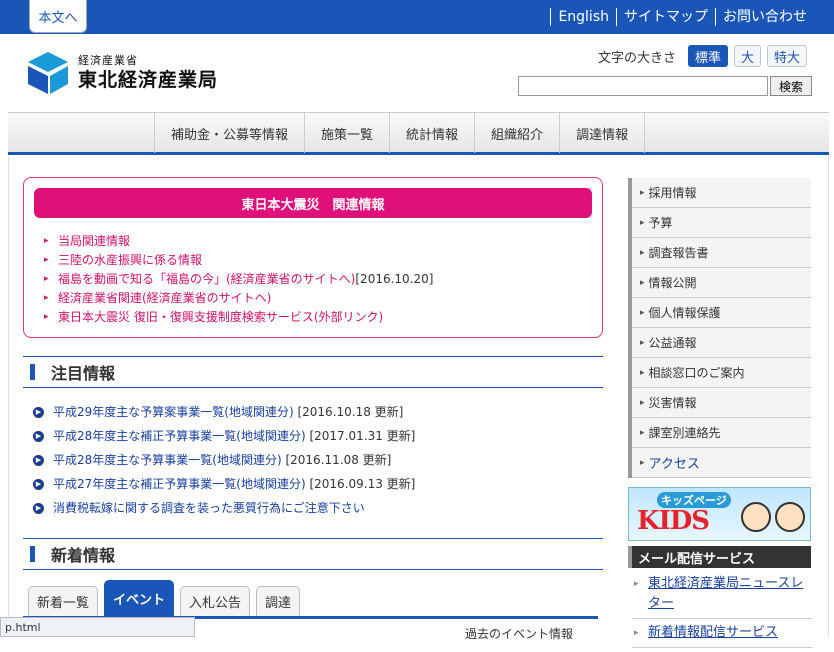  I want to click on sidebar-item-privacy: 個人情報保護, so click(721, 313).